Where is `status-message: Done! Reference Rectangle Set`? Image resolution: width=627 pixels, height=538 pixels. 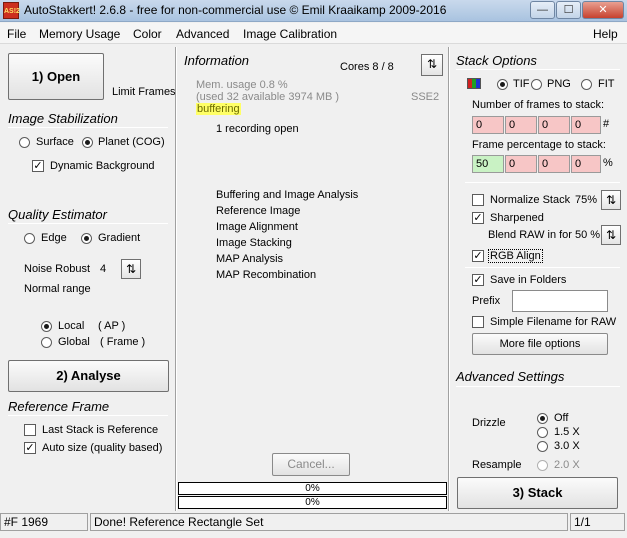 status-message: Done! Reference Rectangle Set is located at coordinates (329, 522).